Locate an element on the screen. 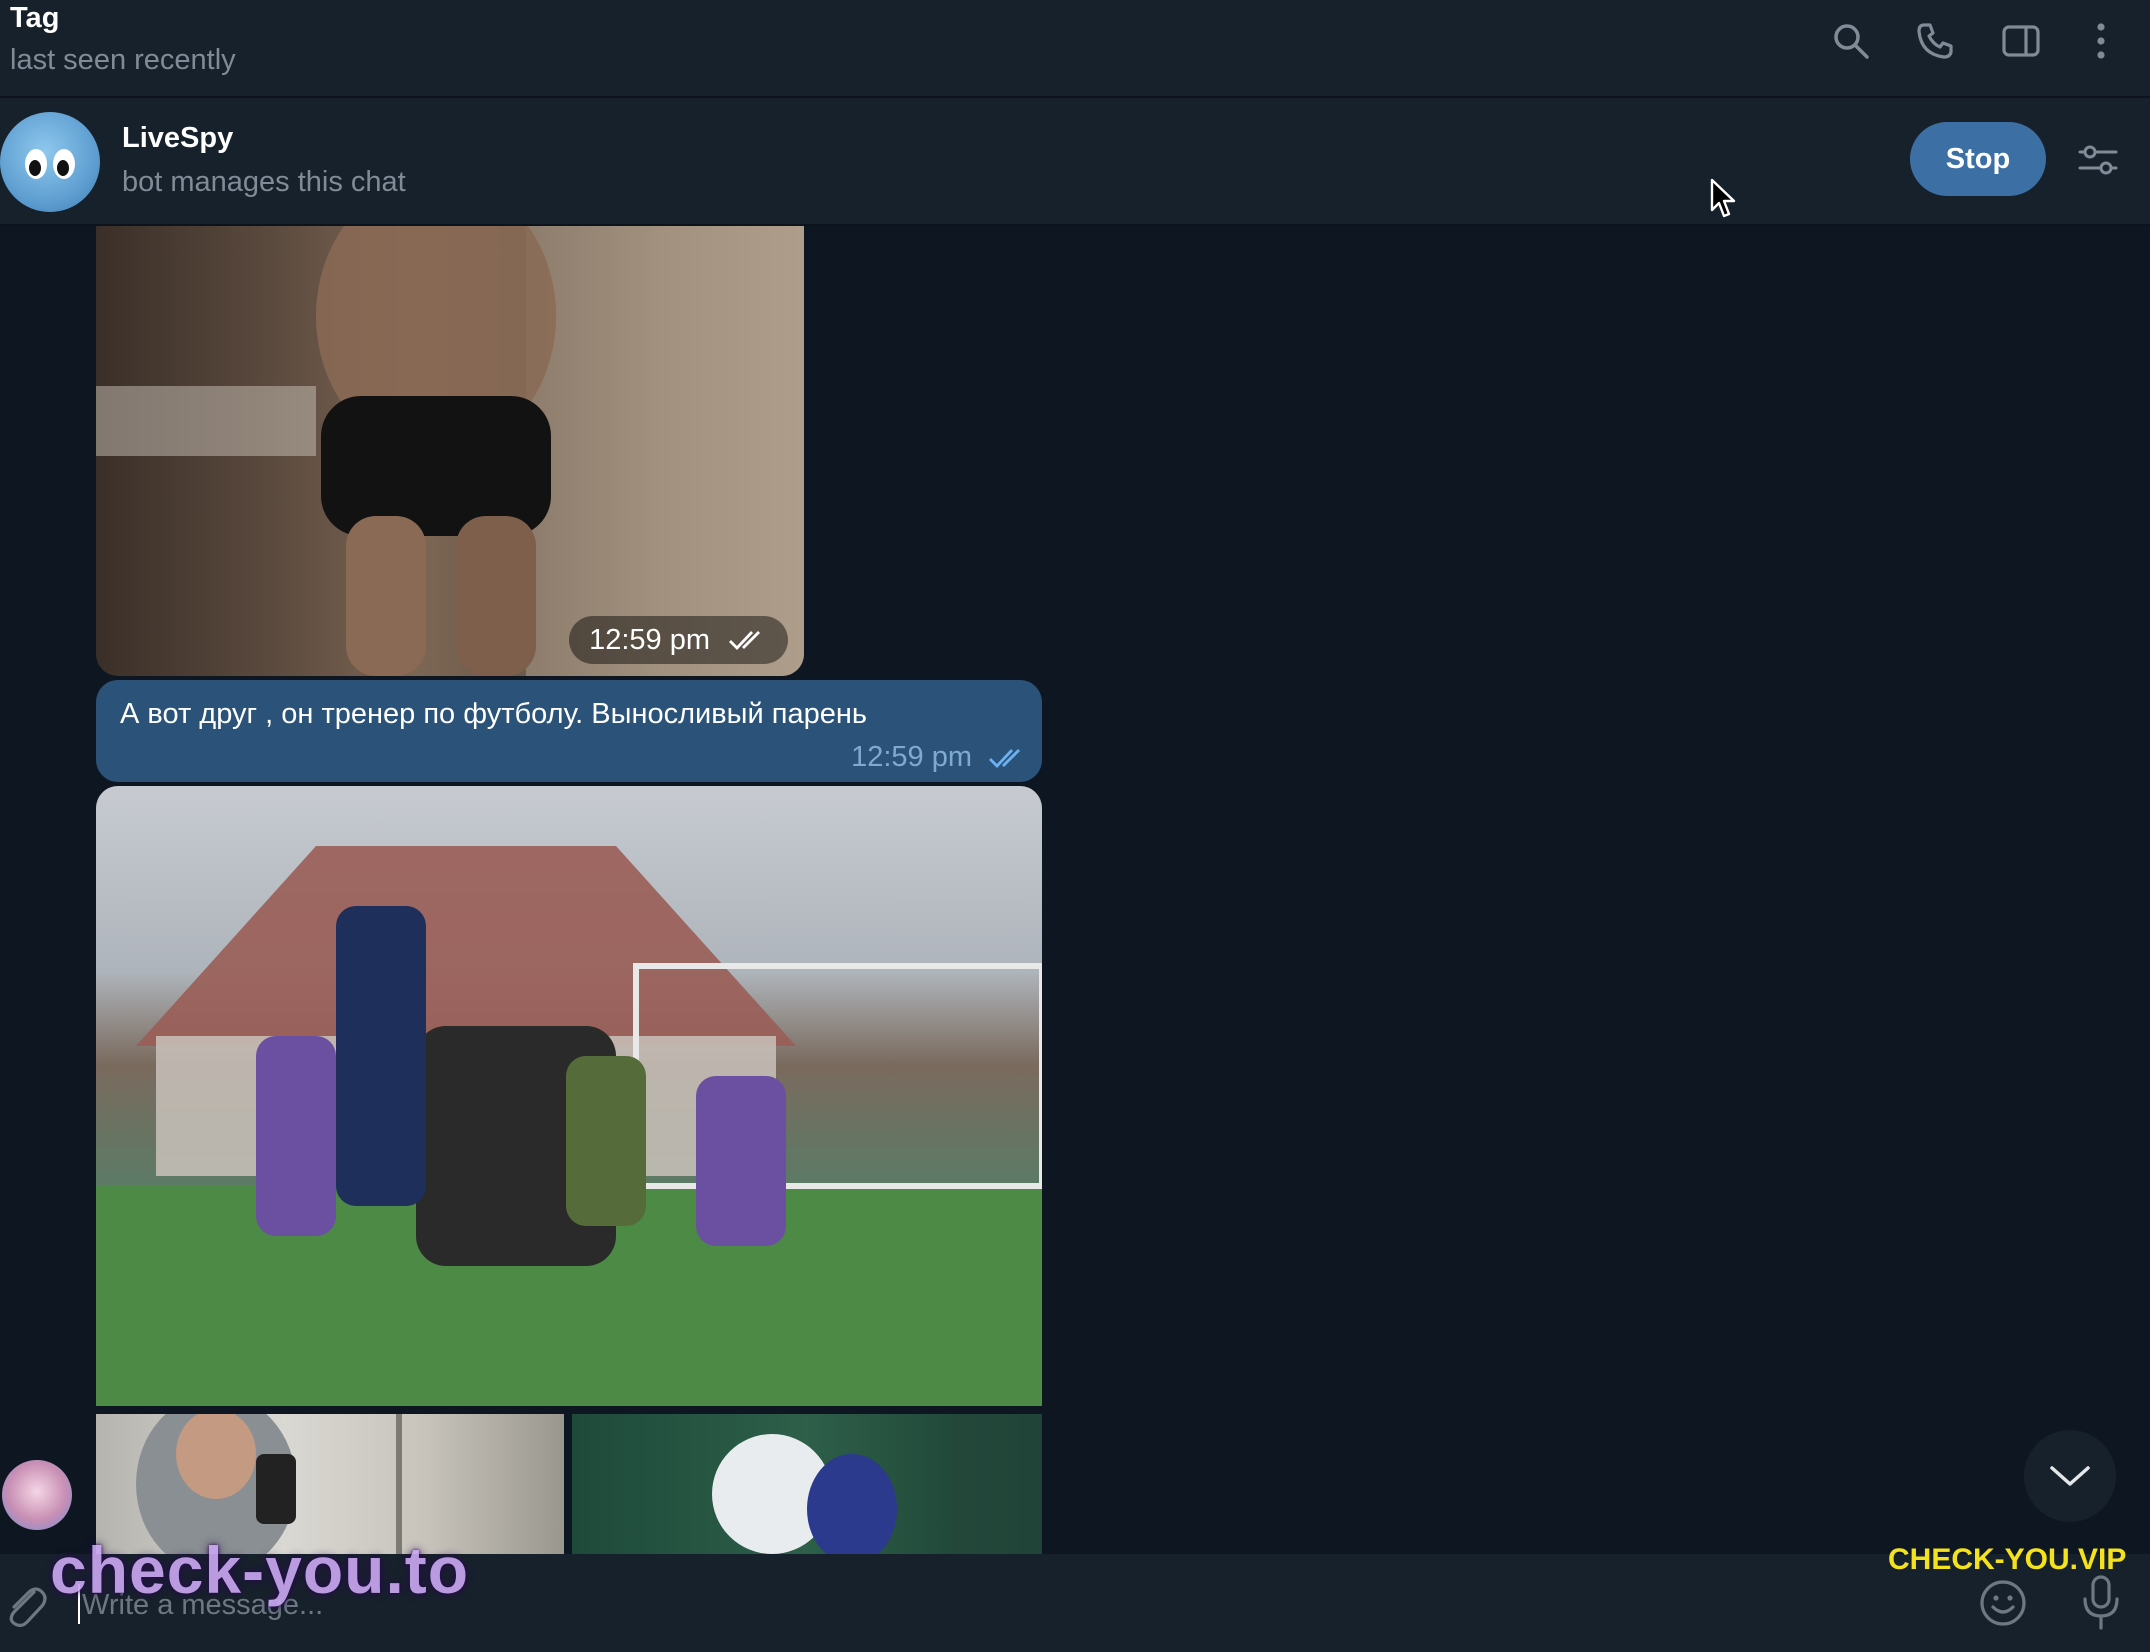  photo-message: 12:59 pm is located at coordinates (450, 451).